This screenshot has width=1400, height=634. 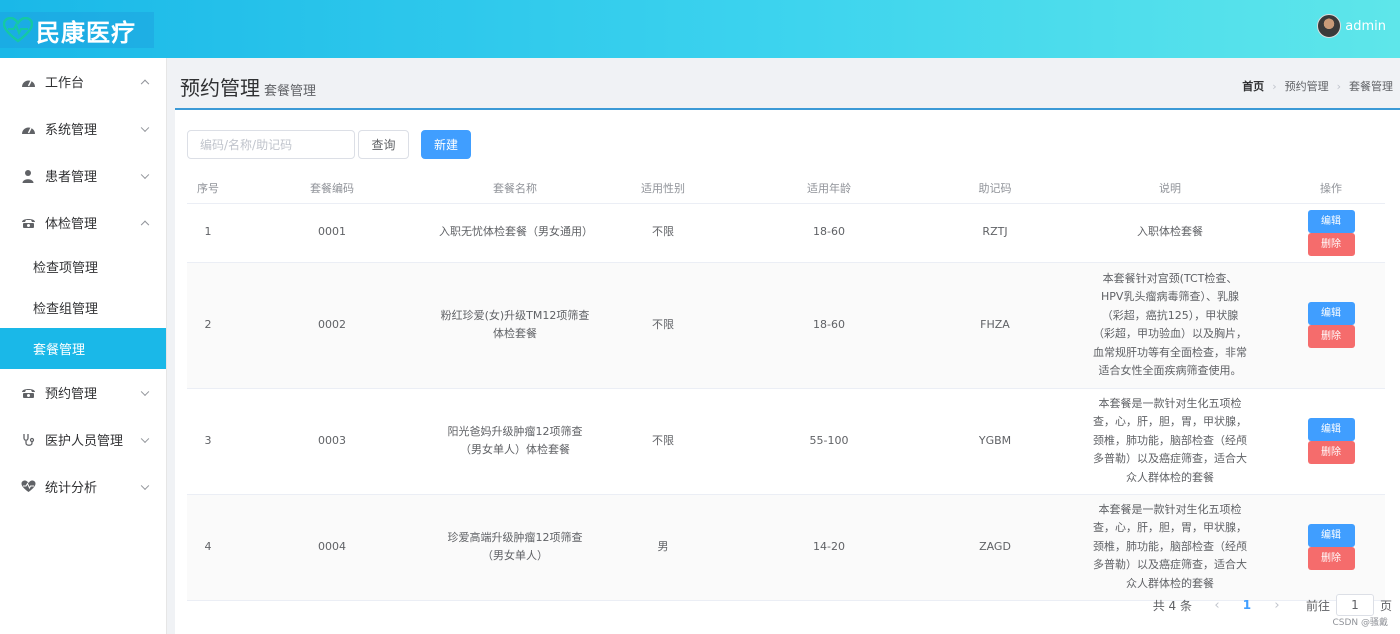 I want to click on sidebar-item-statistics: 统计分析, so click(x=83, y=486).